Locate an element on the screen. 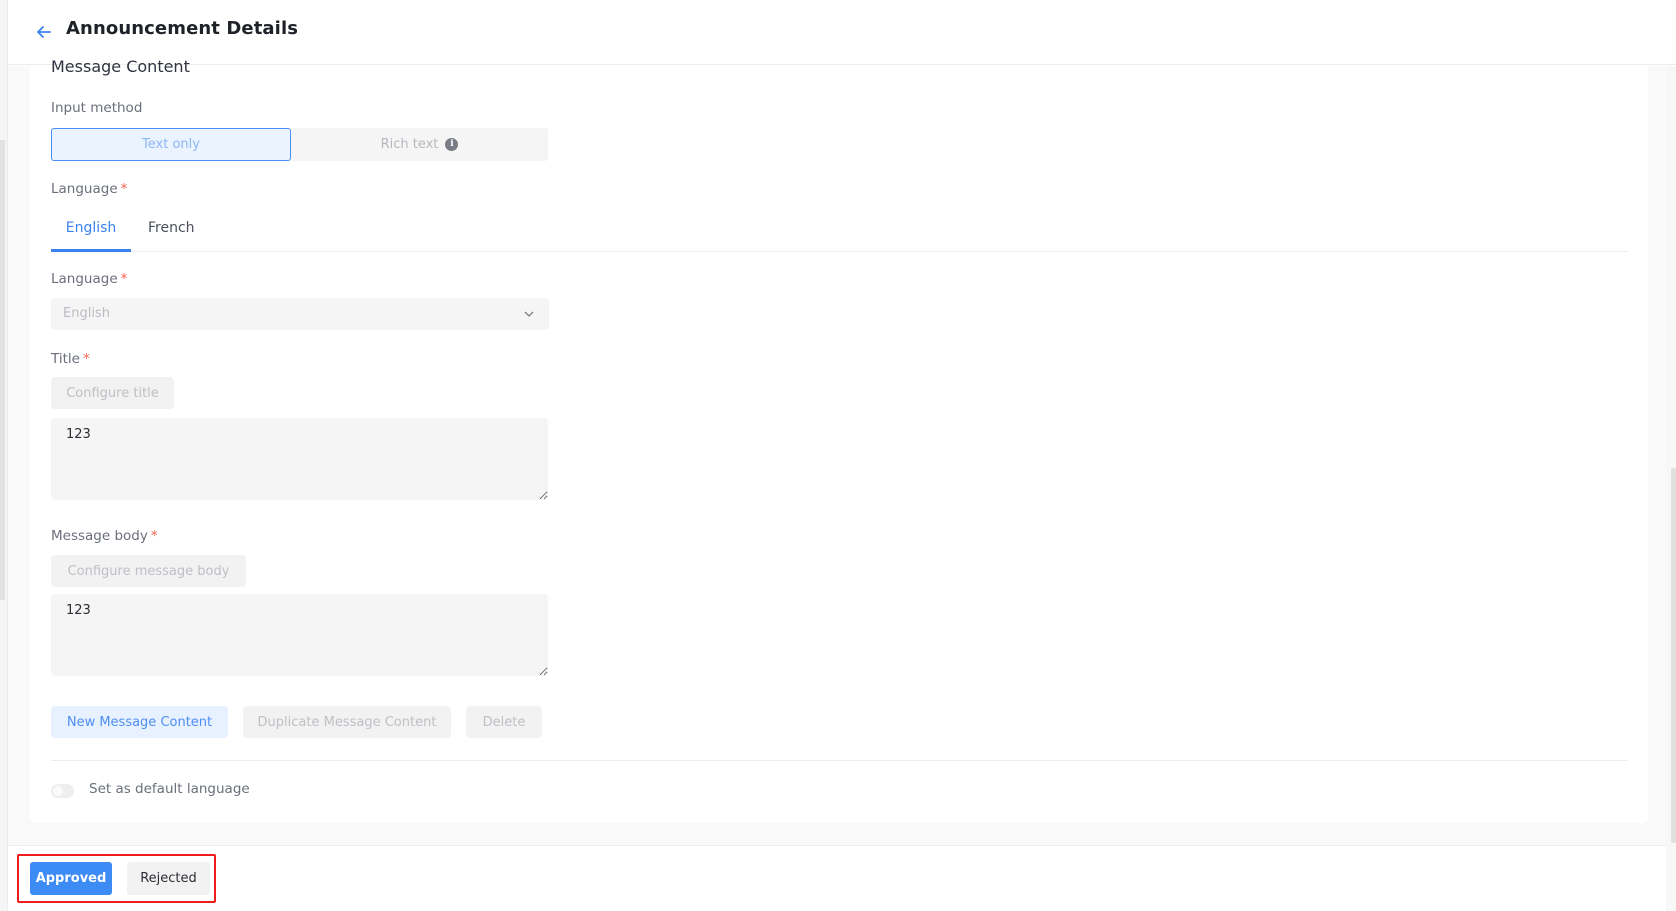 The width and height of the screenshot is (1676, 911). default-language-label: Set as default language is located at coordinates (169, 789).